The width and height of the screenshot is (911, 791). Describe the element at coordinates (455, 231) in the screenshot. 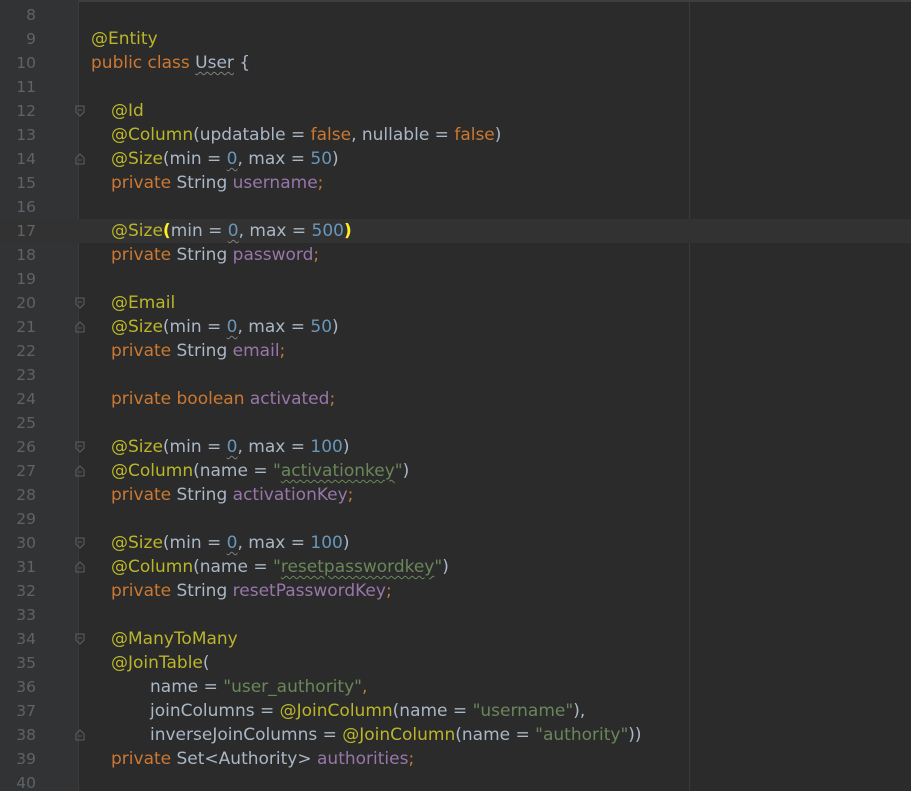

I see `code-line-17: 17 @Size(min = 0, max = 500)` at that location.